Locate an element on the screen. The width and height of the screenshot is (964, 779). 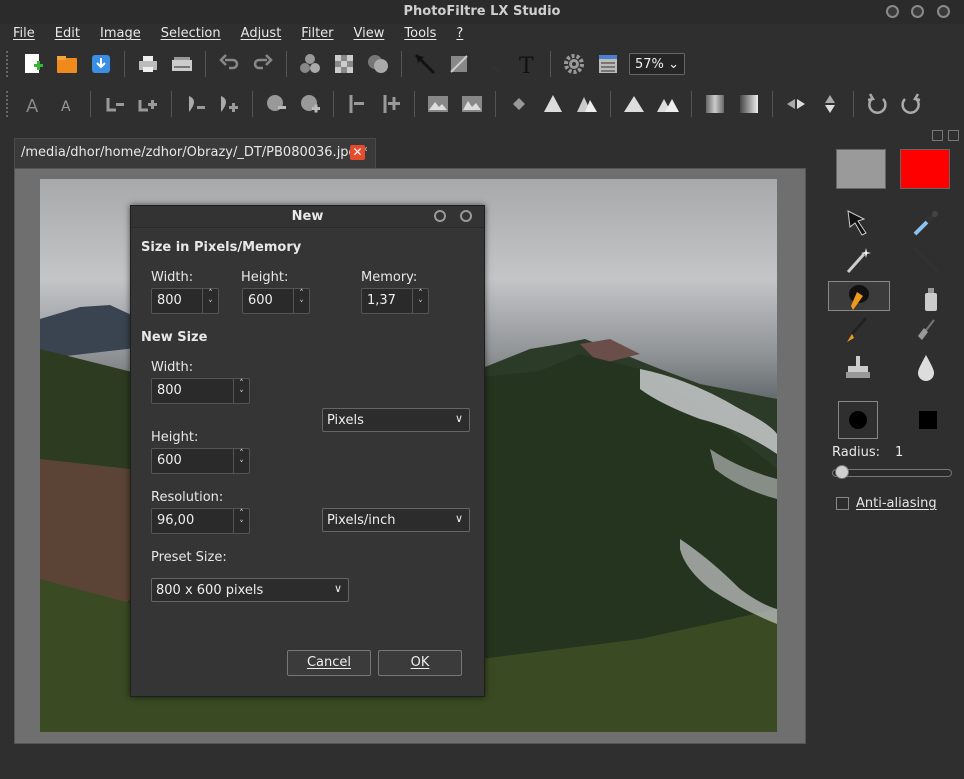
new-height-spinbox: 600 ˄ ˅ is located at coordinates (200, 461).